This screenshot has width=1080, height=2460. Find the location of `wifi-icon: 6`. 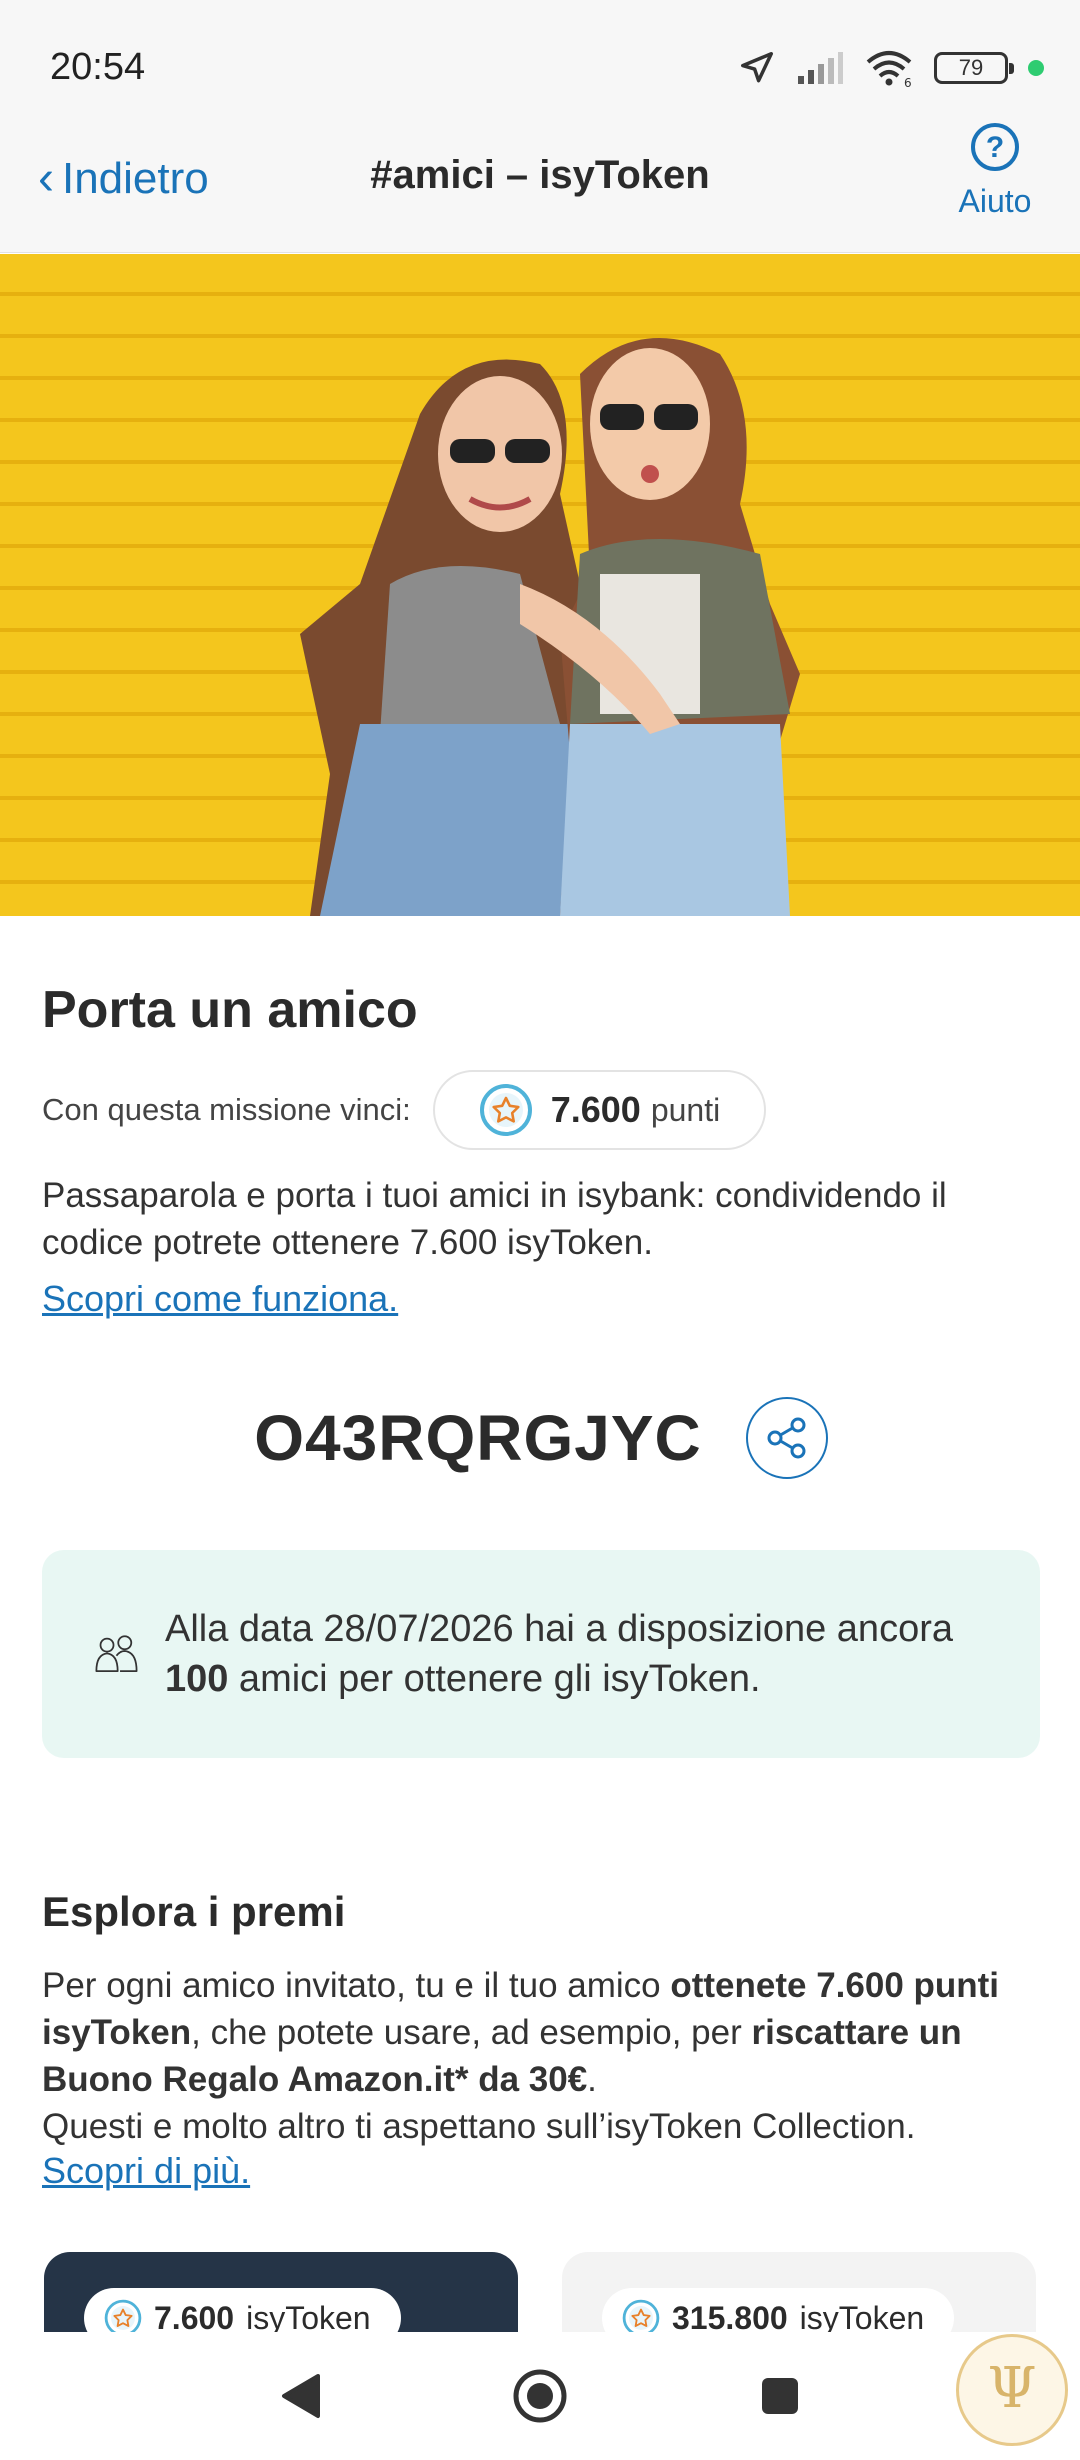

wifi-icon: 6 is located at coordinates (889, 69).